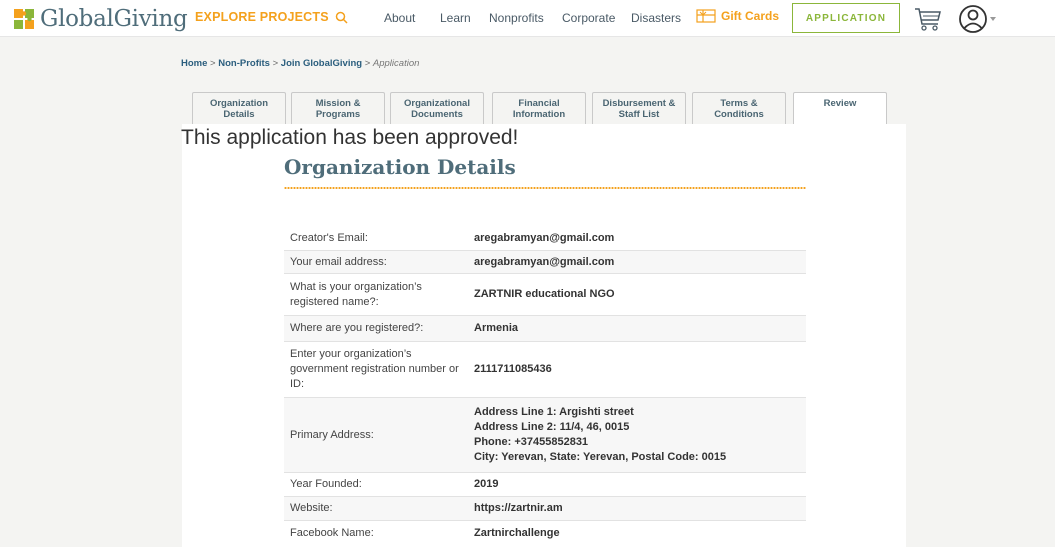 This screenshot has width=1055, height=547. Describe the element at coordinates (239, 103) in the screenshot. I see `tab-label-line1: Organization` at that location.